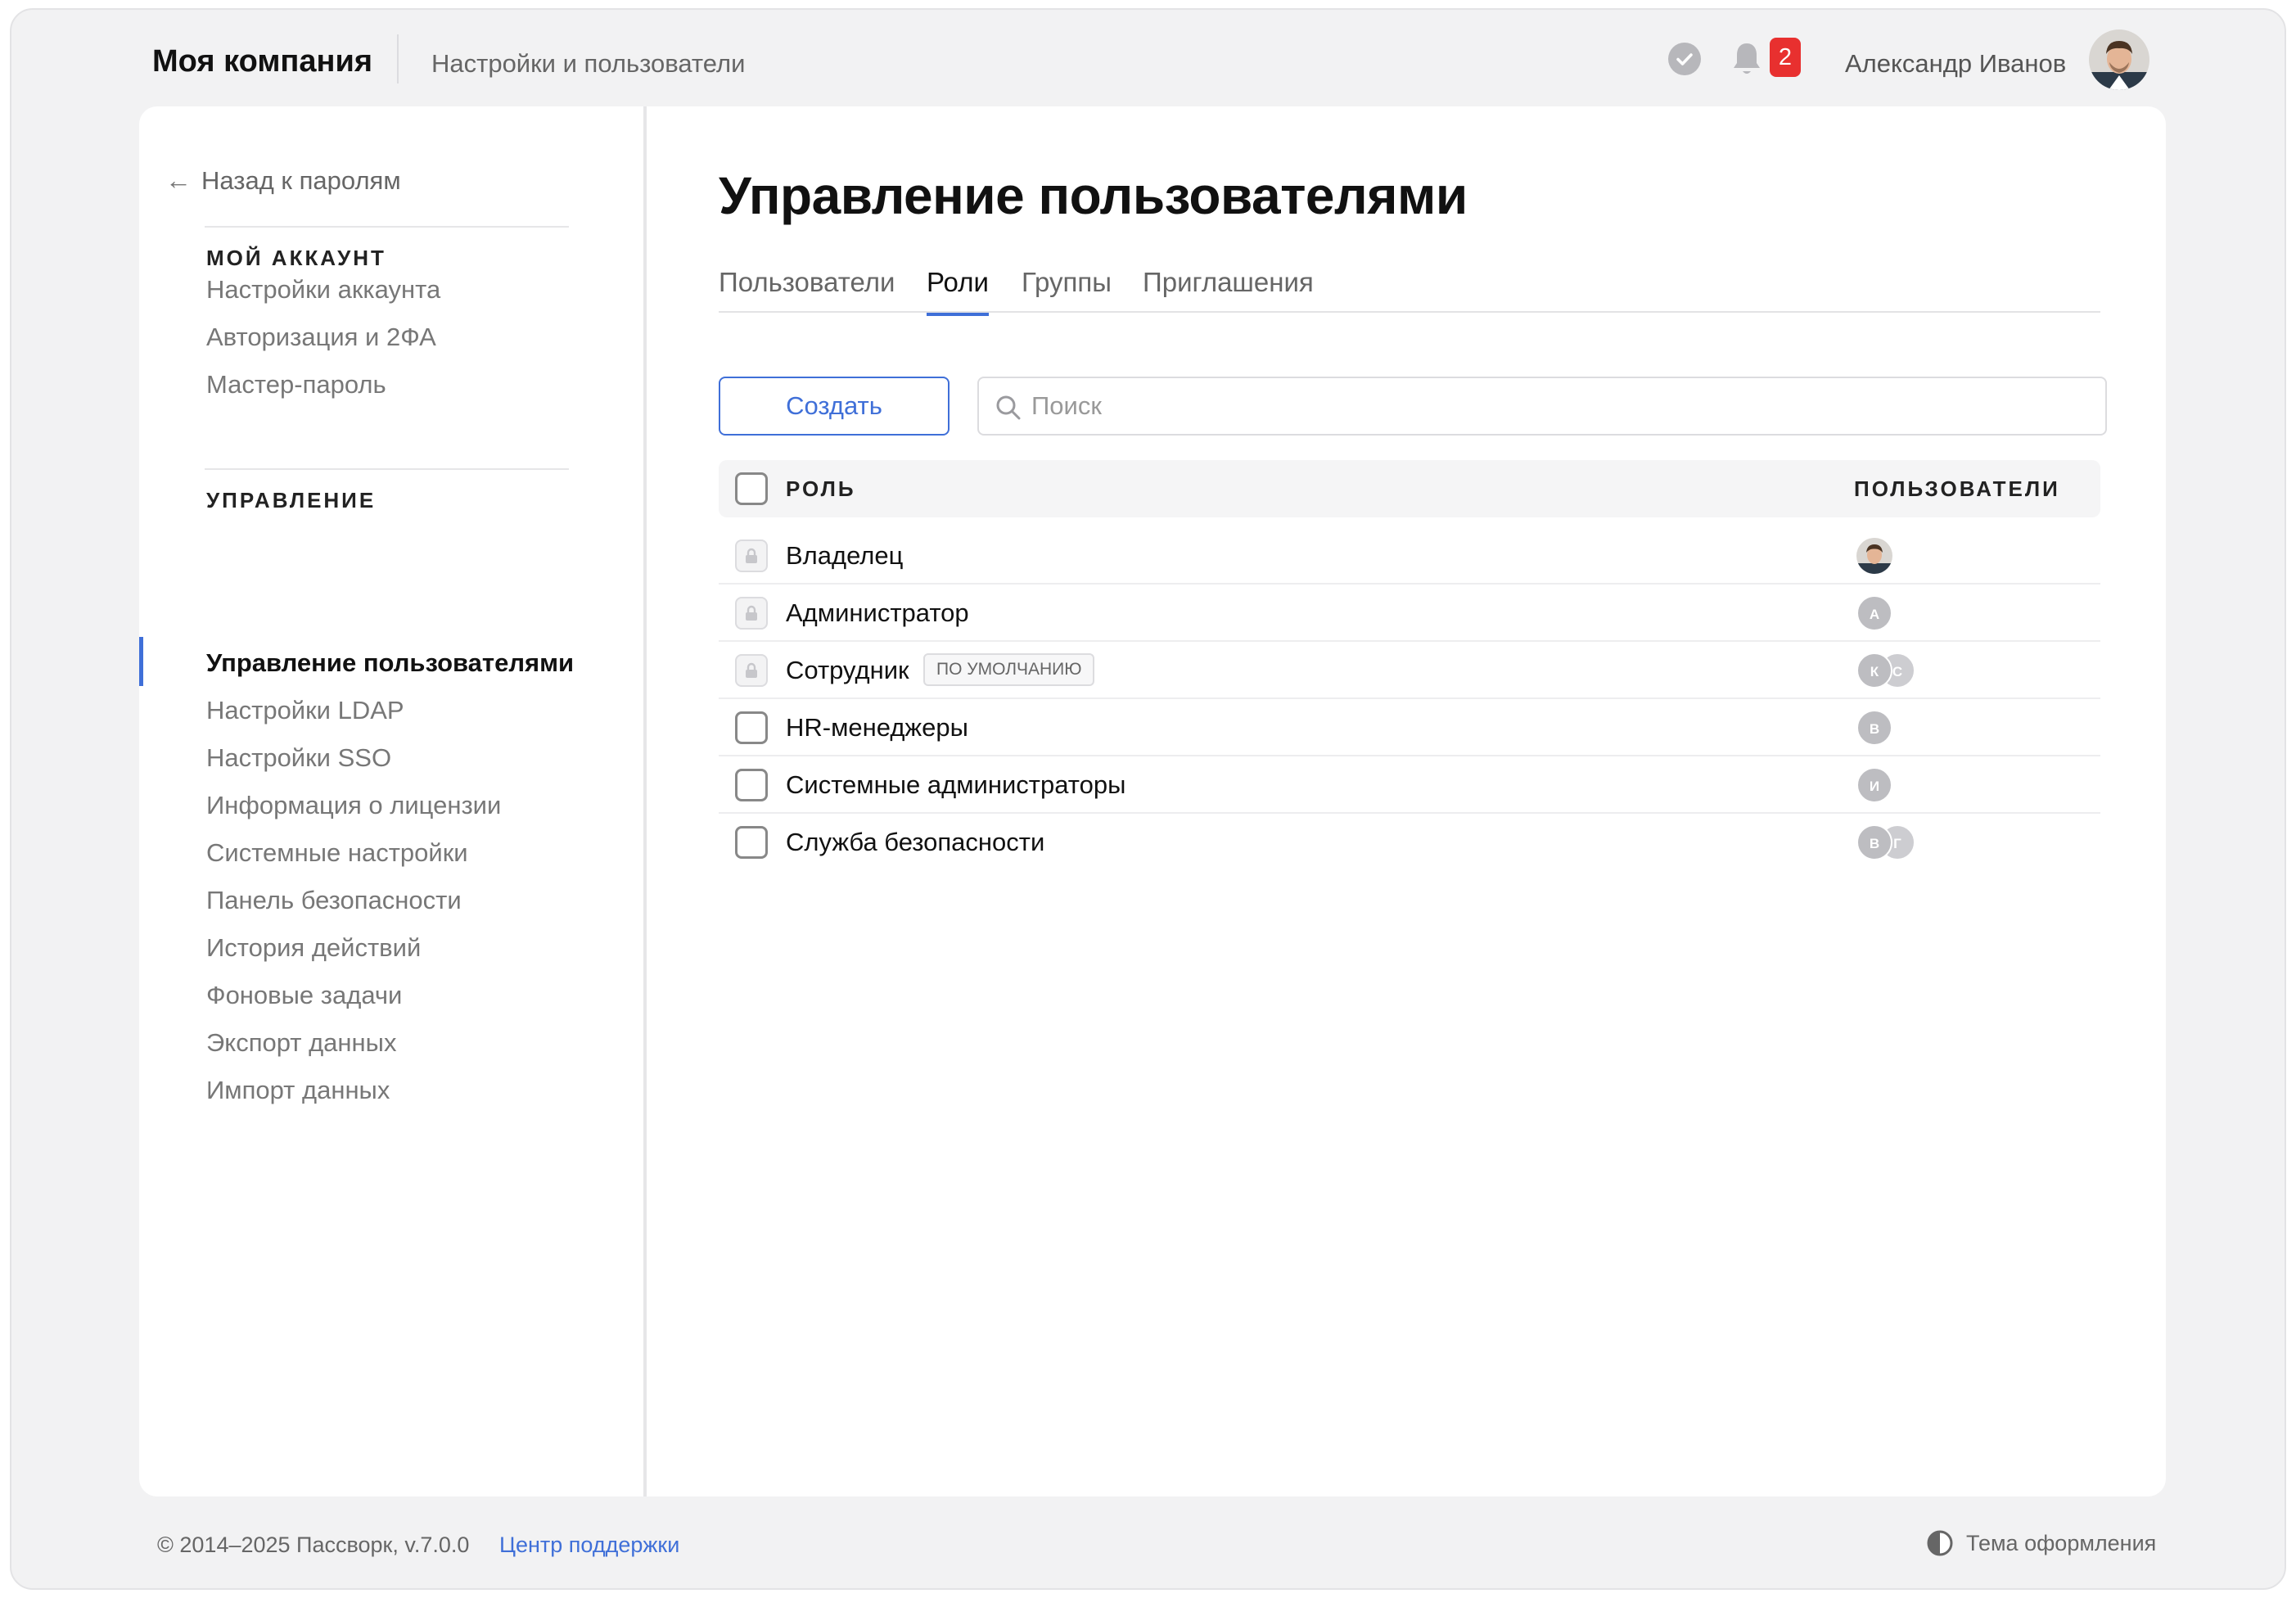 The height and width of the screenshot is (1598, 2296). I want to click on page-title: Управление пользователями, so click(1093, 195).